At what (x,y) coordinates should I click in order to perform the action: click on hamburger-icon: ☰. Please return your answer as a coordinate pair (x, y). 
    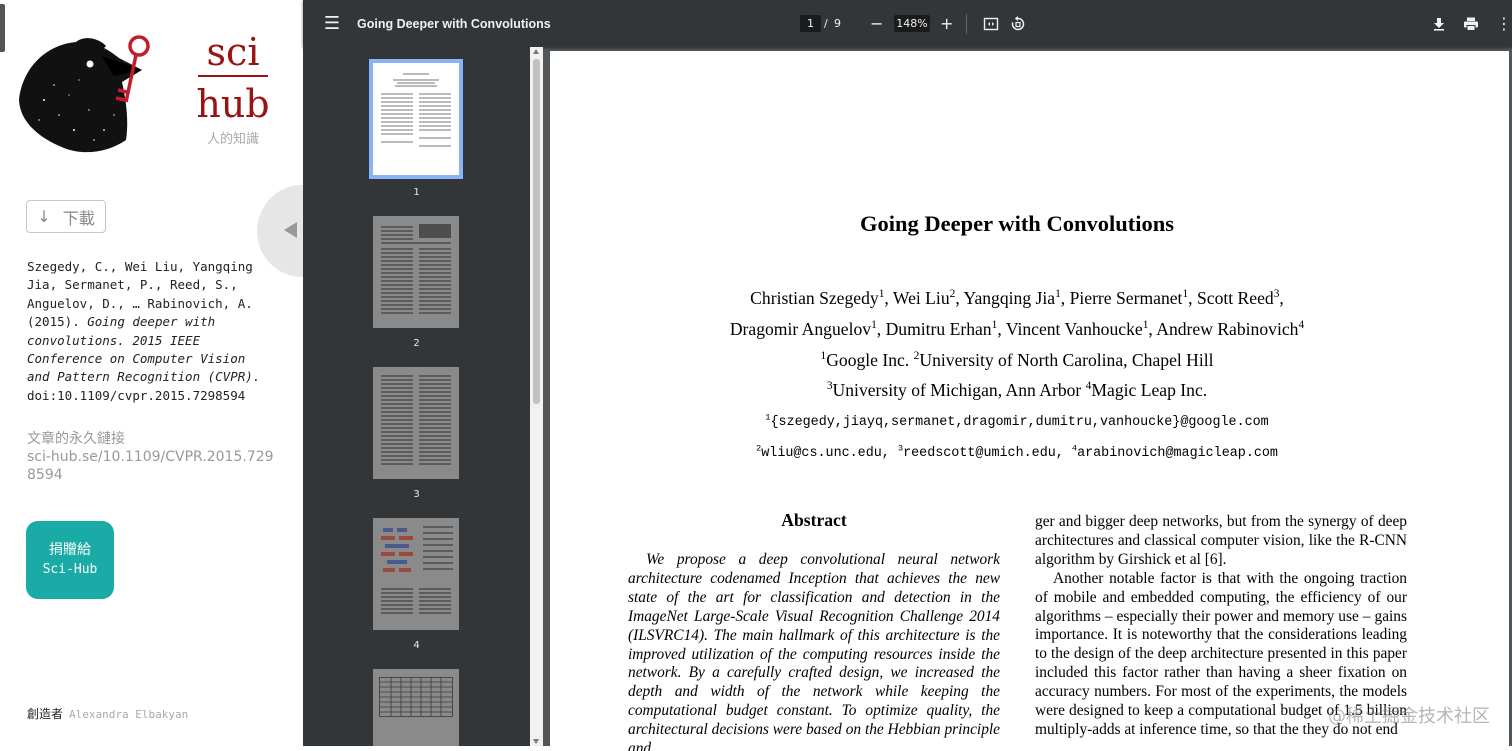
    Looking at the image, I should click on (332, 23).